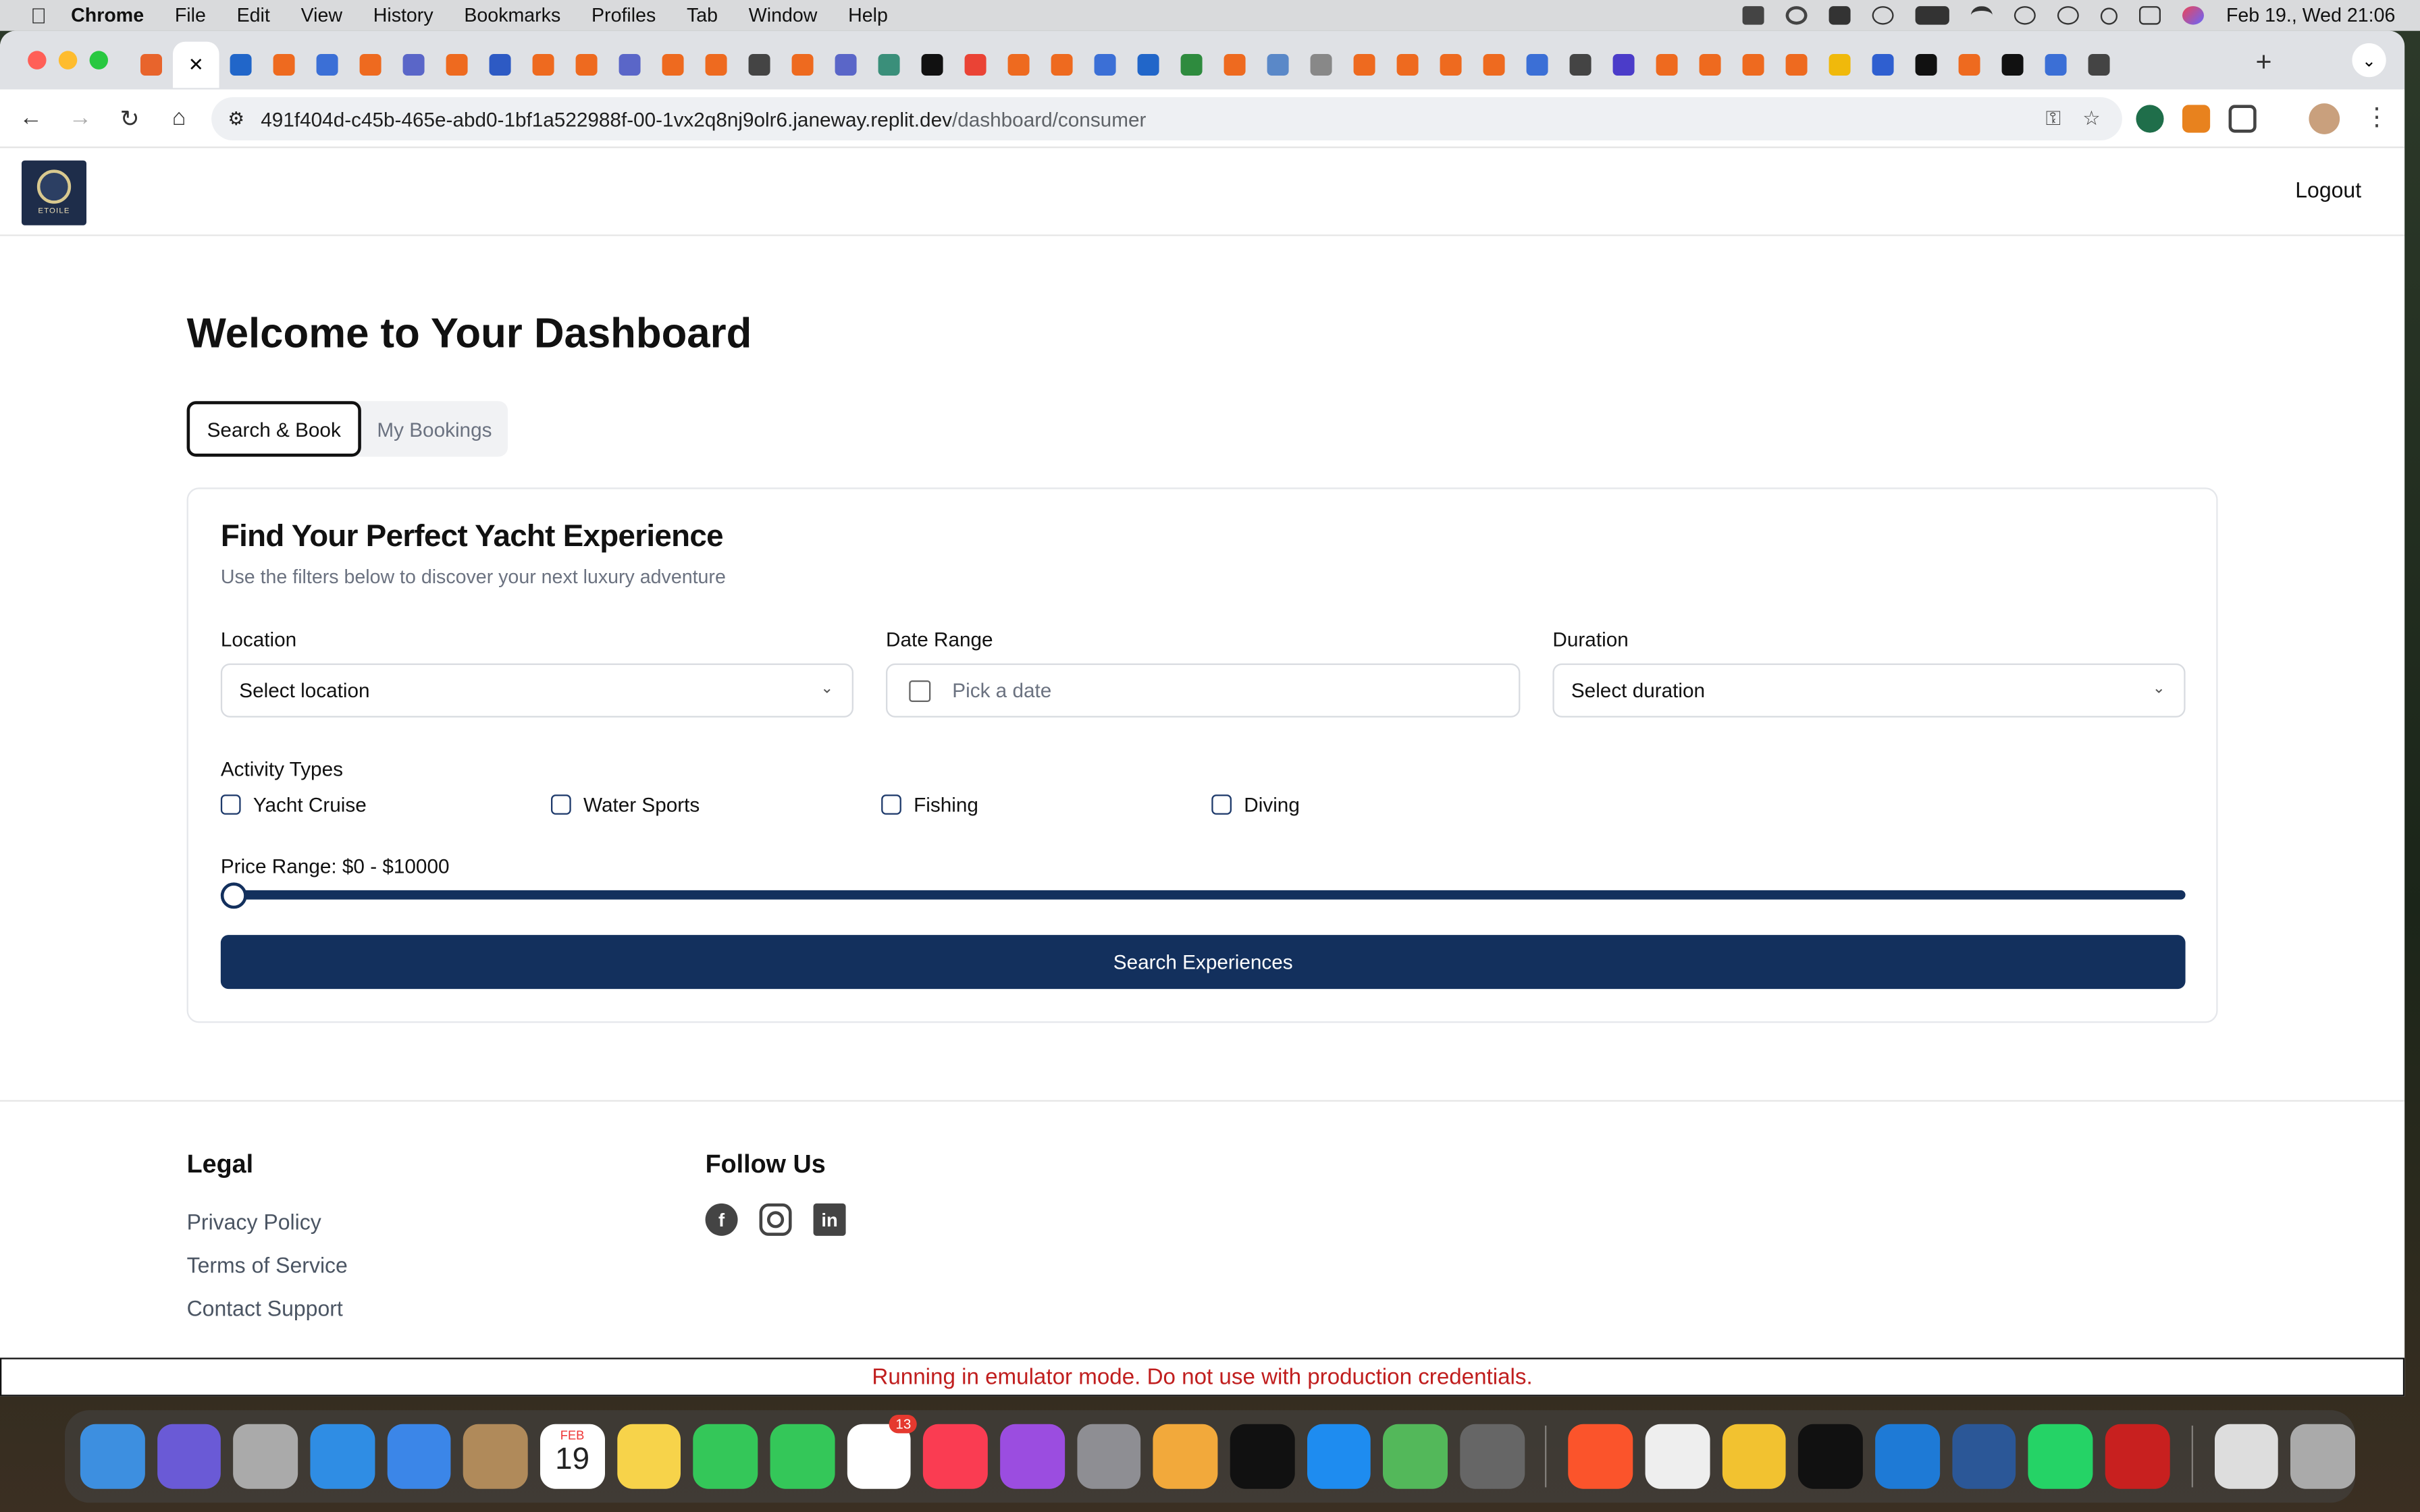 The image size is (2420, 1512). I want to click on trash-icon, so click(2322, 1457).